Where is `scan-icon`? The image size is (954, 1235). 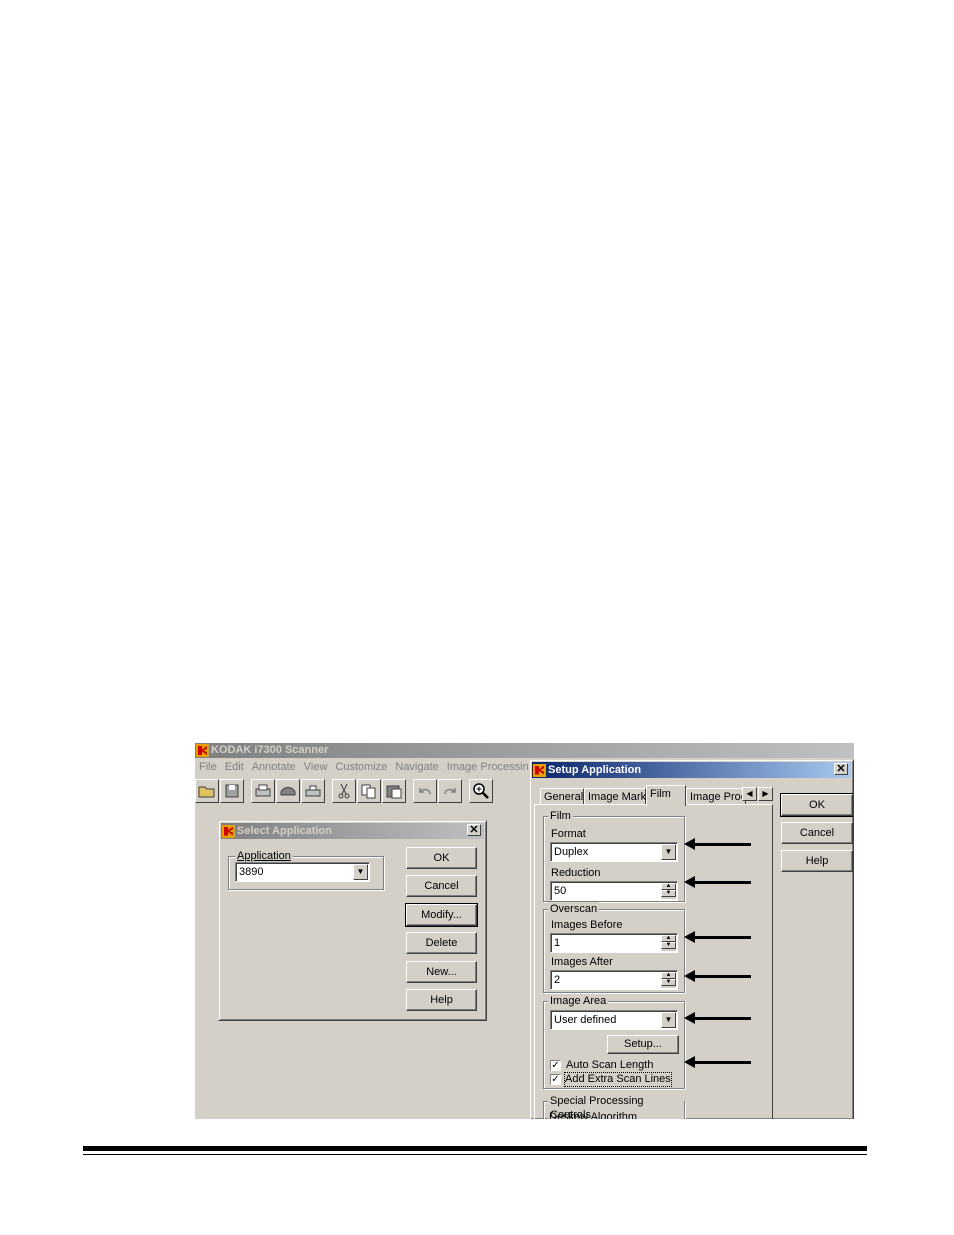
scan-icon is located at coordinates (313, 791).